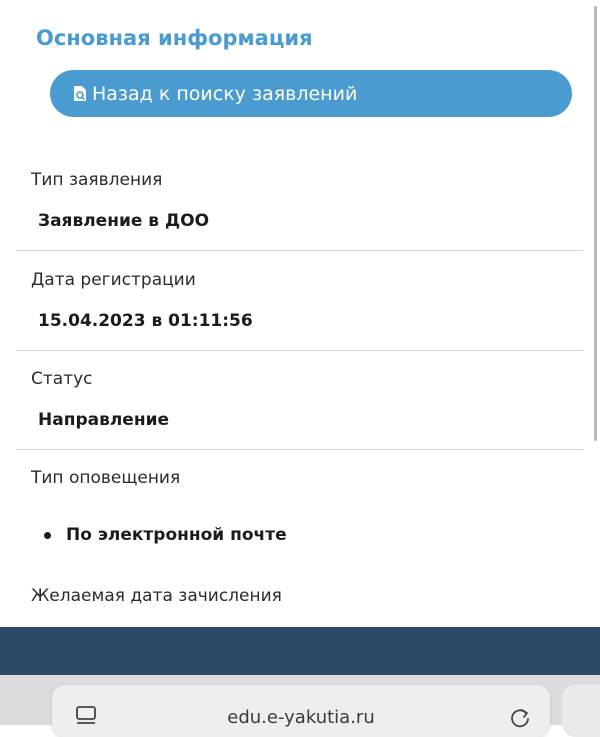  I want to click on field-value-registration-date: 15.04.2023 в 01:11:56, so click(145, 321).